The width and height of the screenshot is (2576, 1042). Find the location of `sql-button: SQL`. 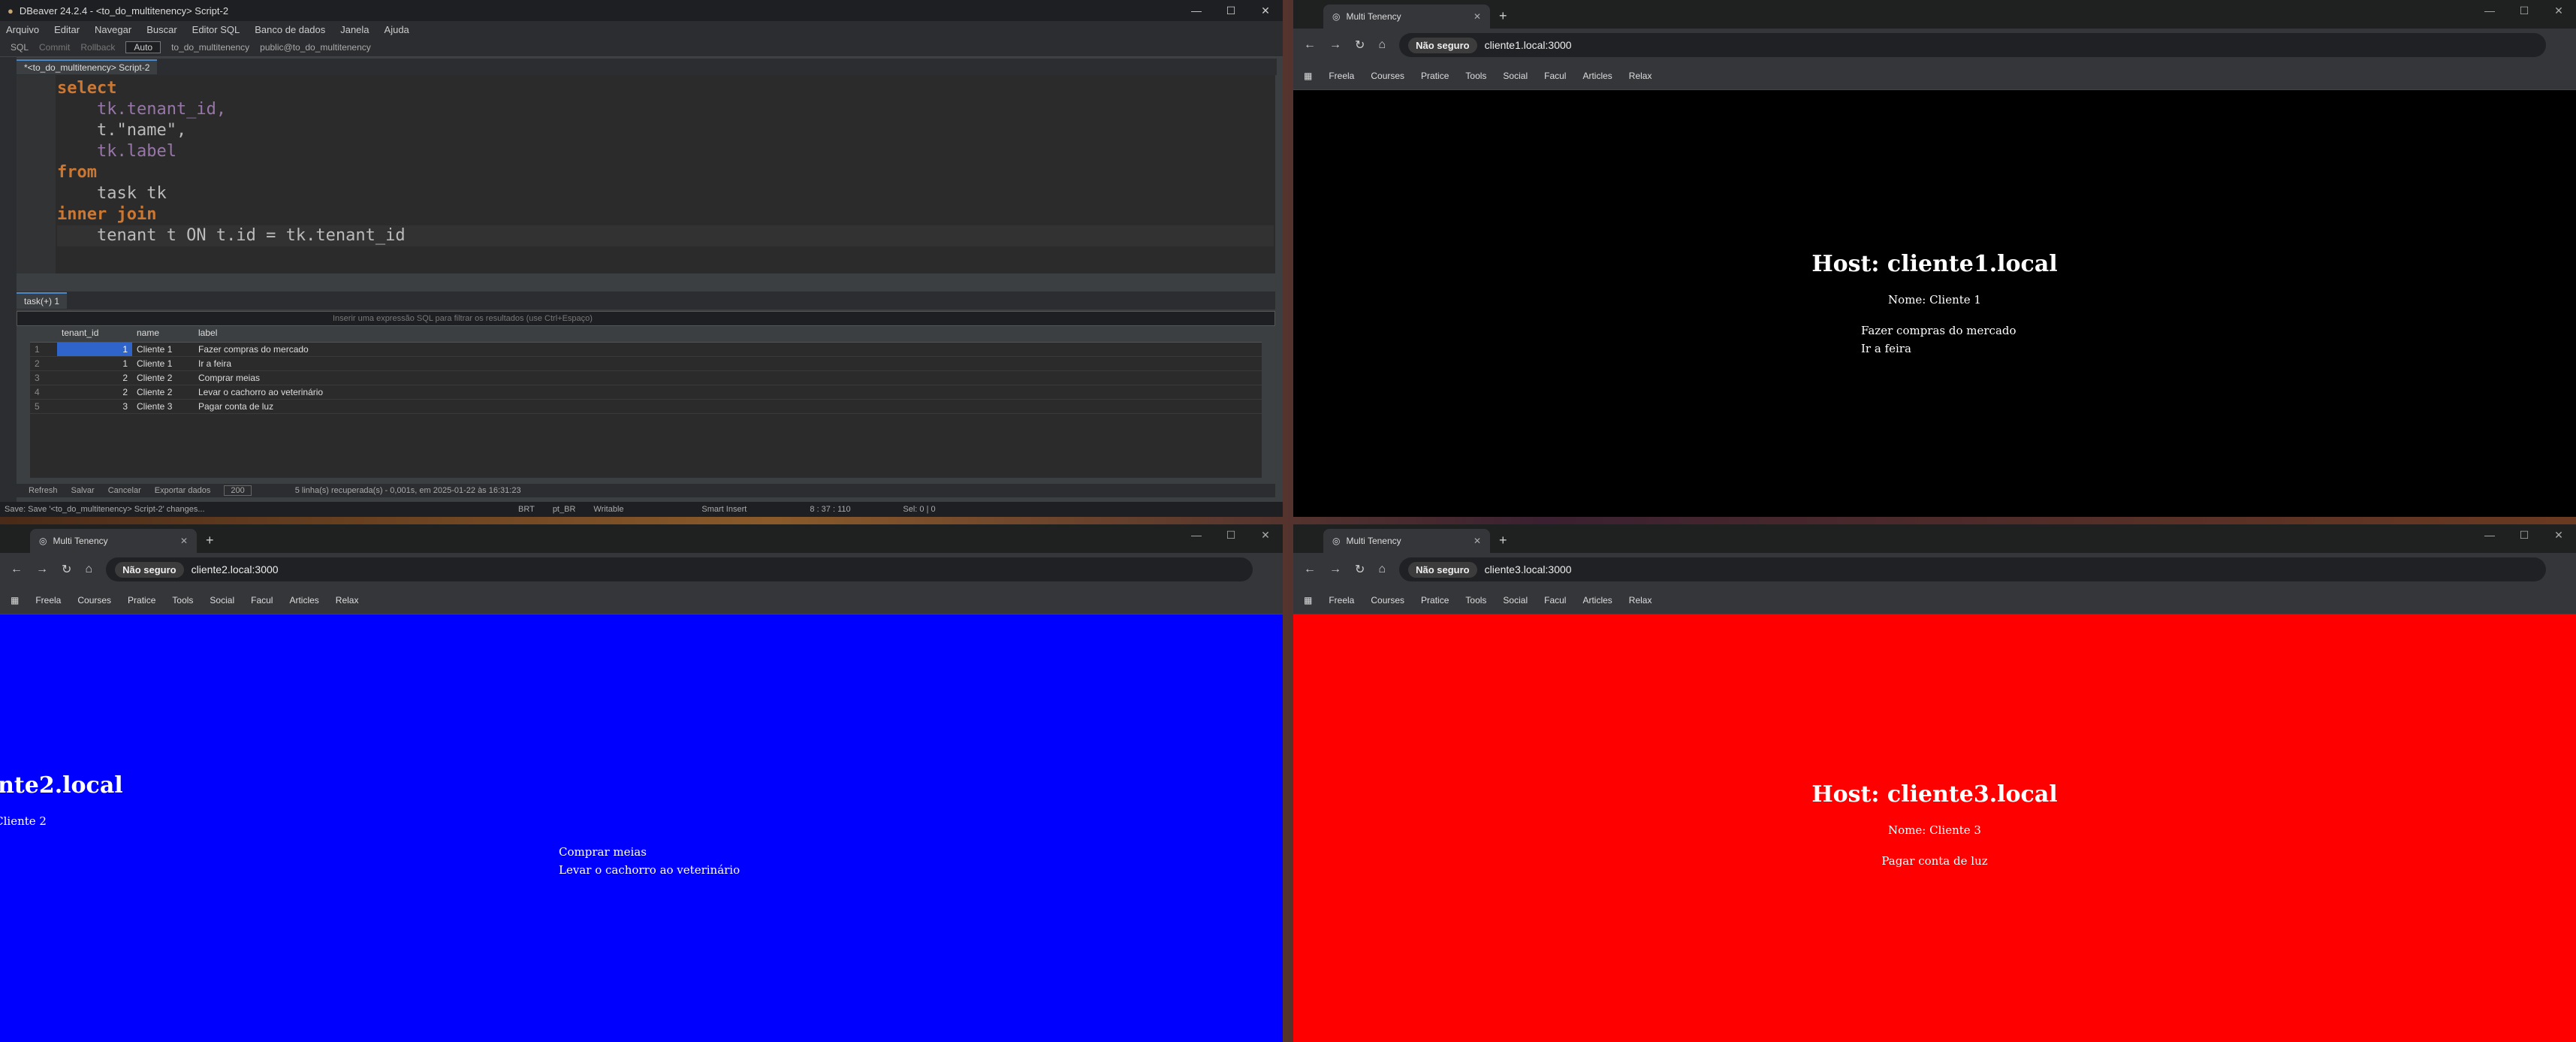

sql-button: SQL is located at coordinates (20, 47).